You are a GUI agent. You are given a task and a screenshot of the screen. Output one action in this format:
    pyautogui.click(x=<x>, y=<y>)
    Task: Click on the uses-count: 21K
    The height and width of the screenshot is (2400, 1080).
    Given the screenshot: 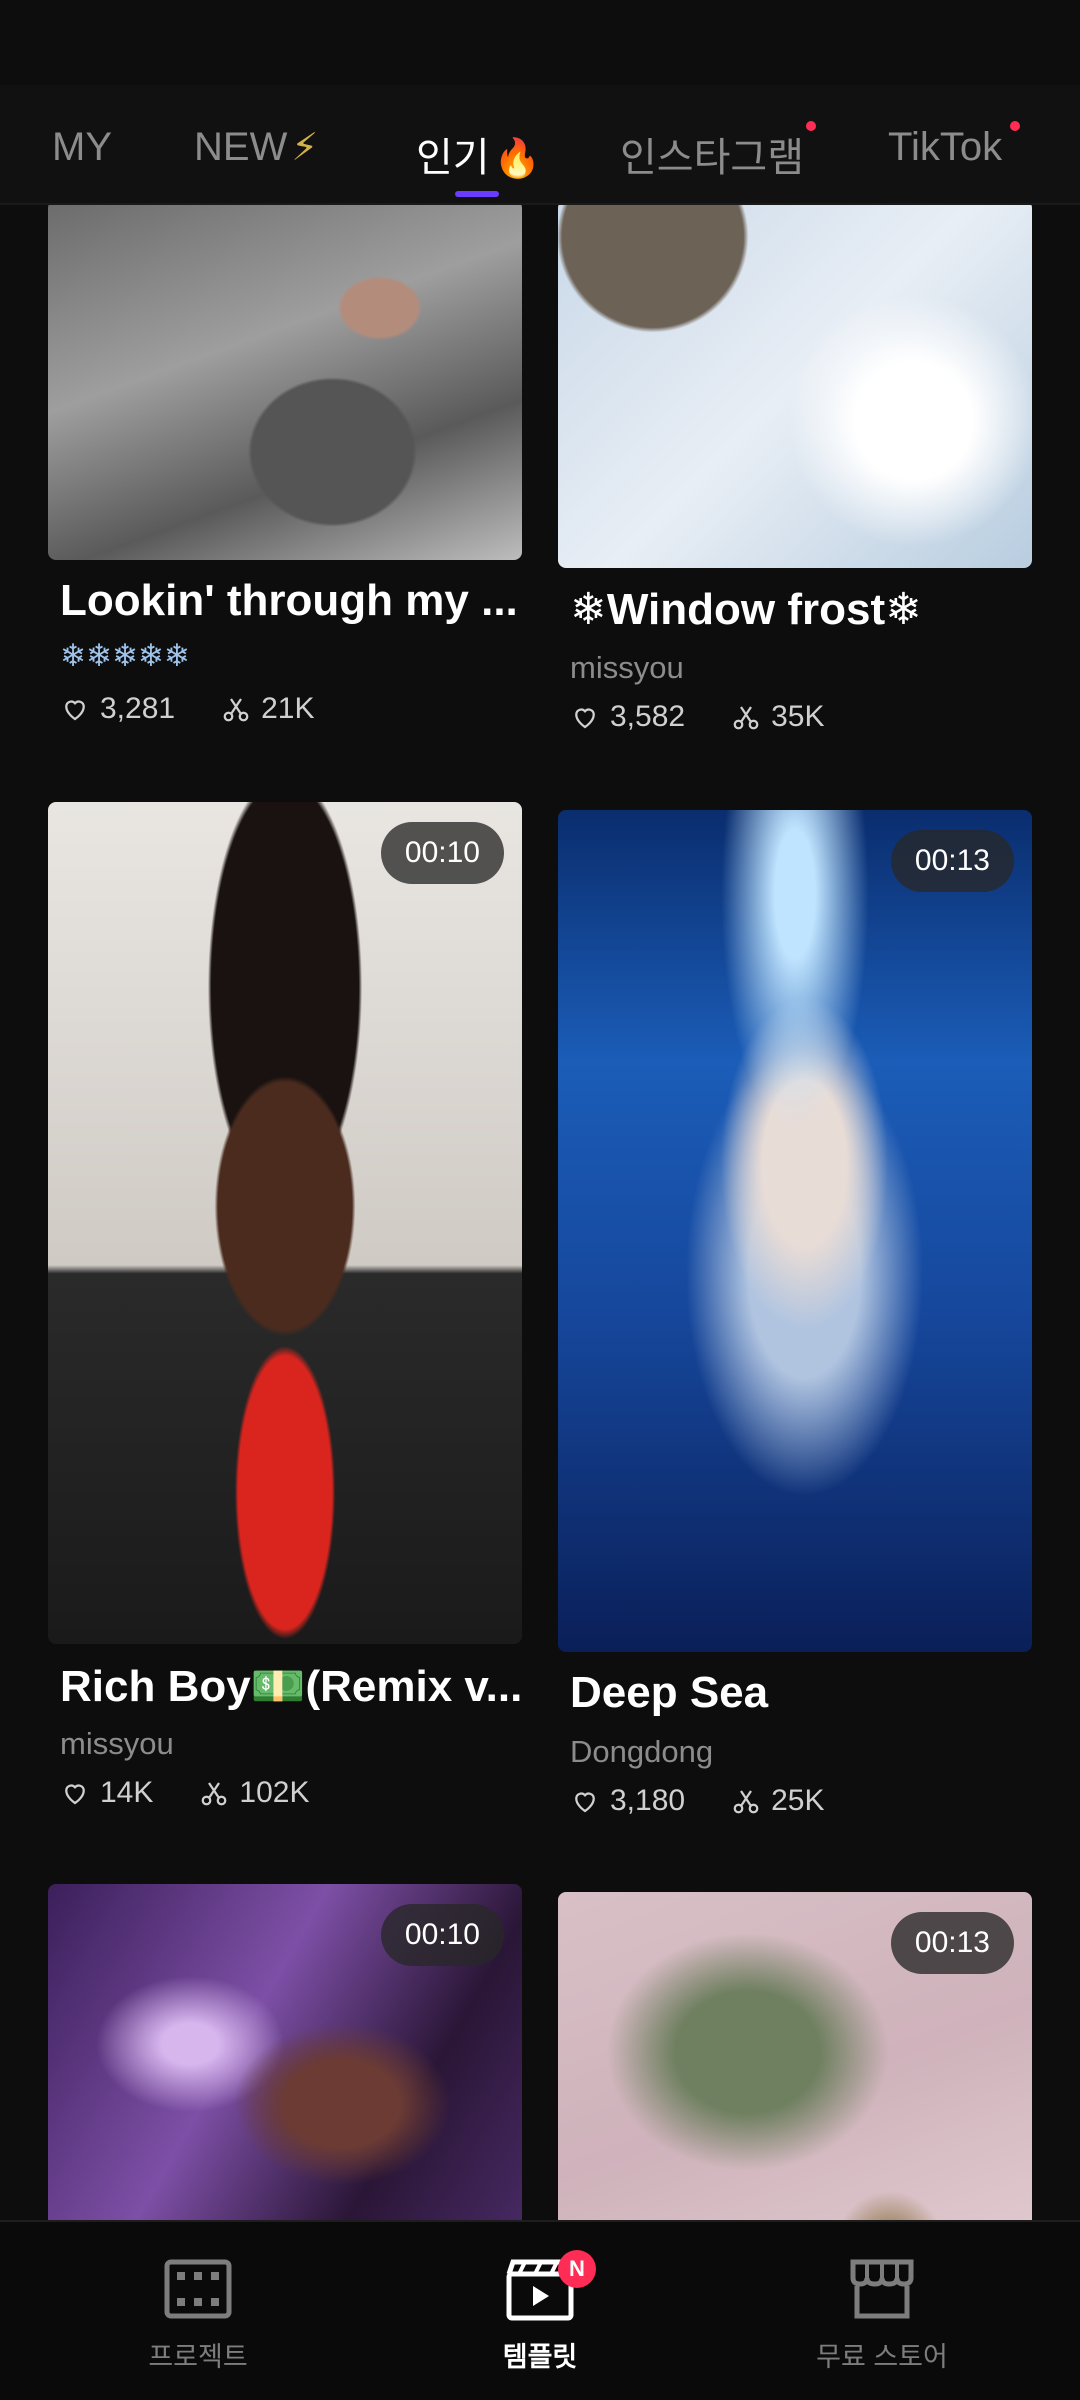 What is the action you would take?
    pyautogui.click(x=288, y=708)
    